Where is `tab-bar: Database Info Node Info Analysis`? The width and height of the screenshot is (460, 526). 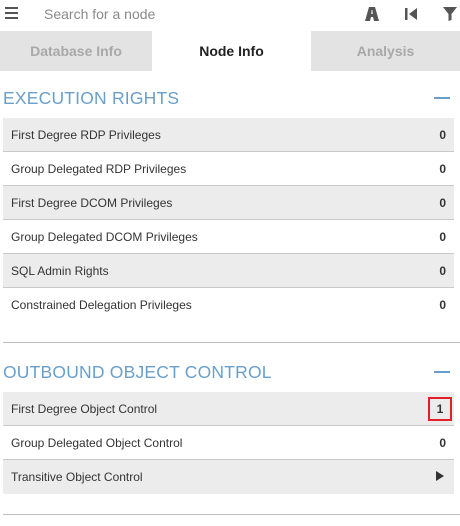 tab-bar: Database Info Node Info Analysis is located at coordinates (230, 51).